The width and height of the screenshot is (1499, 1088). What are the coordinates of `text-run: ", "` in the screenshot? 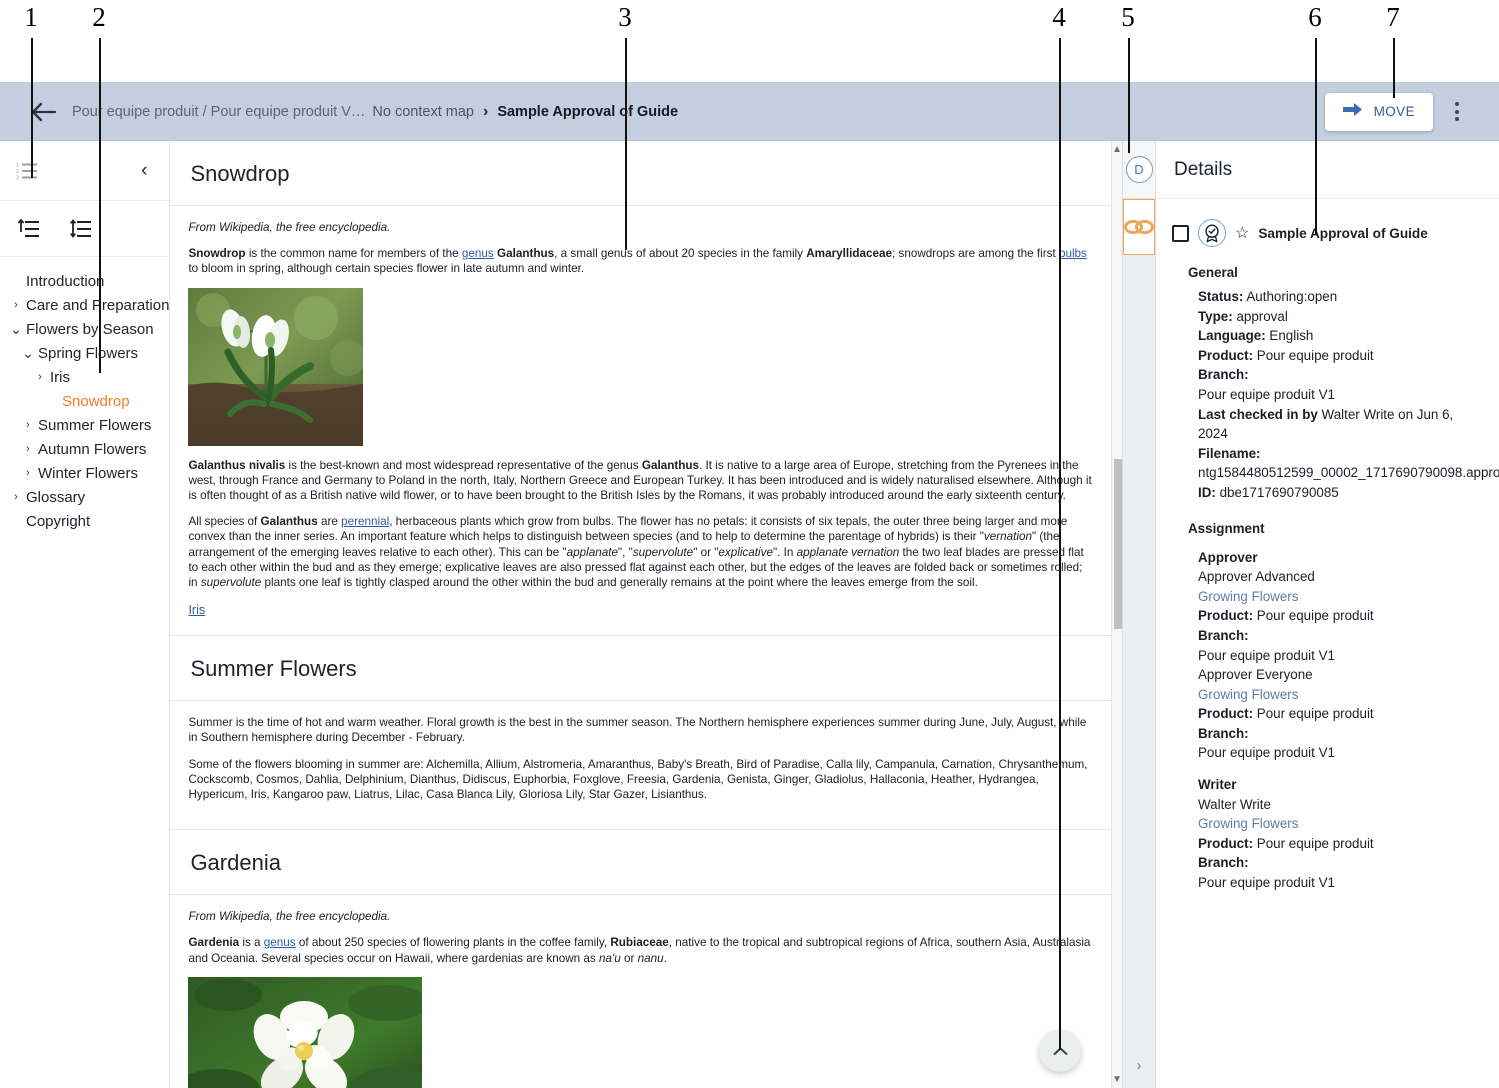 It's located at (625, 552).